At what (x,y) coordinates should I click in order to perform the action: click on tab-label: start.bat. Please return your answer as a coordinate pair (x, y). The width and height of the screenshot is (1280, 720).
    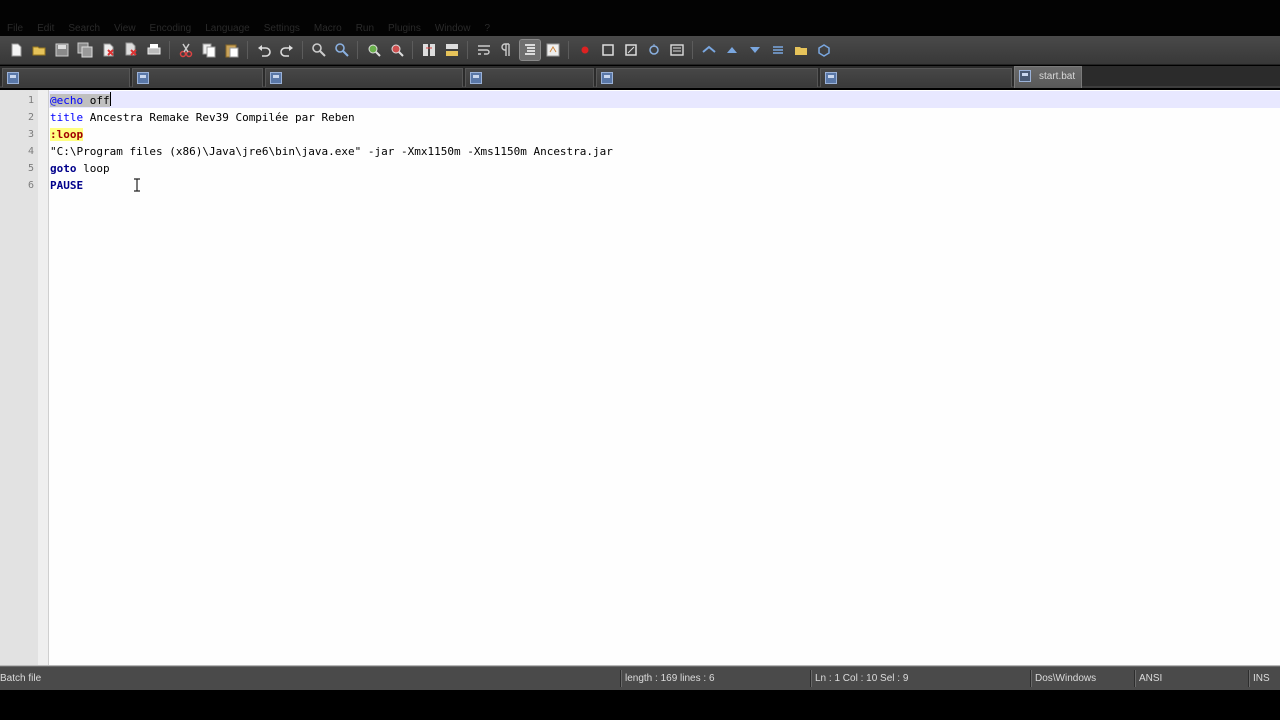
    Looking at the image, I should click on (1057, 76).